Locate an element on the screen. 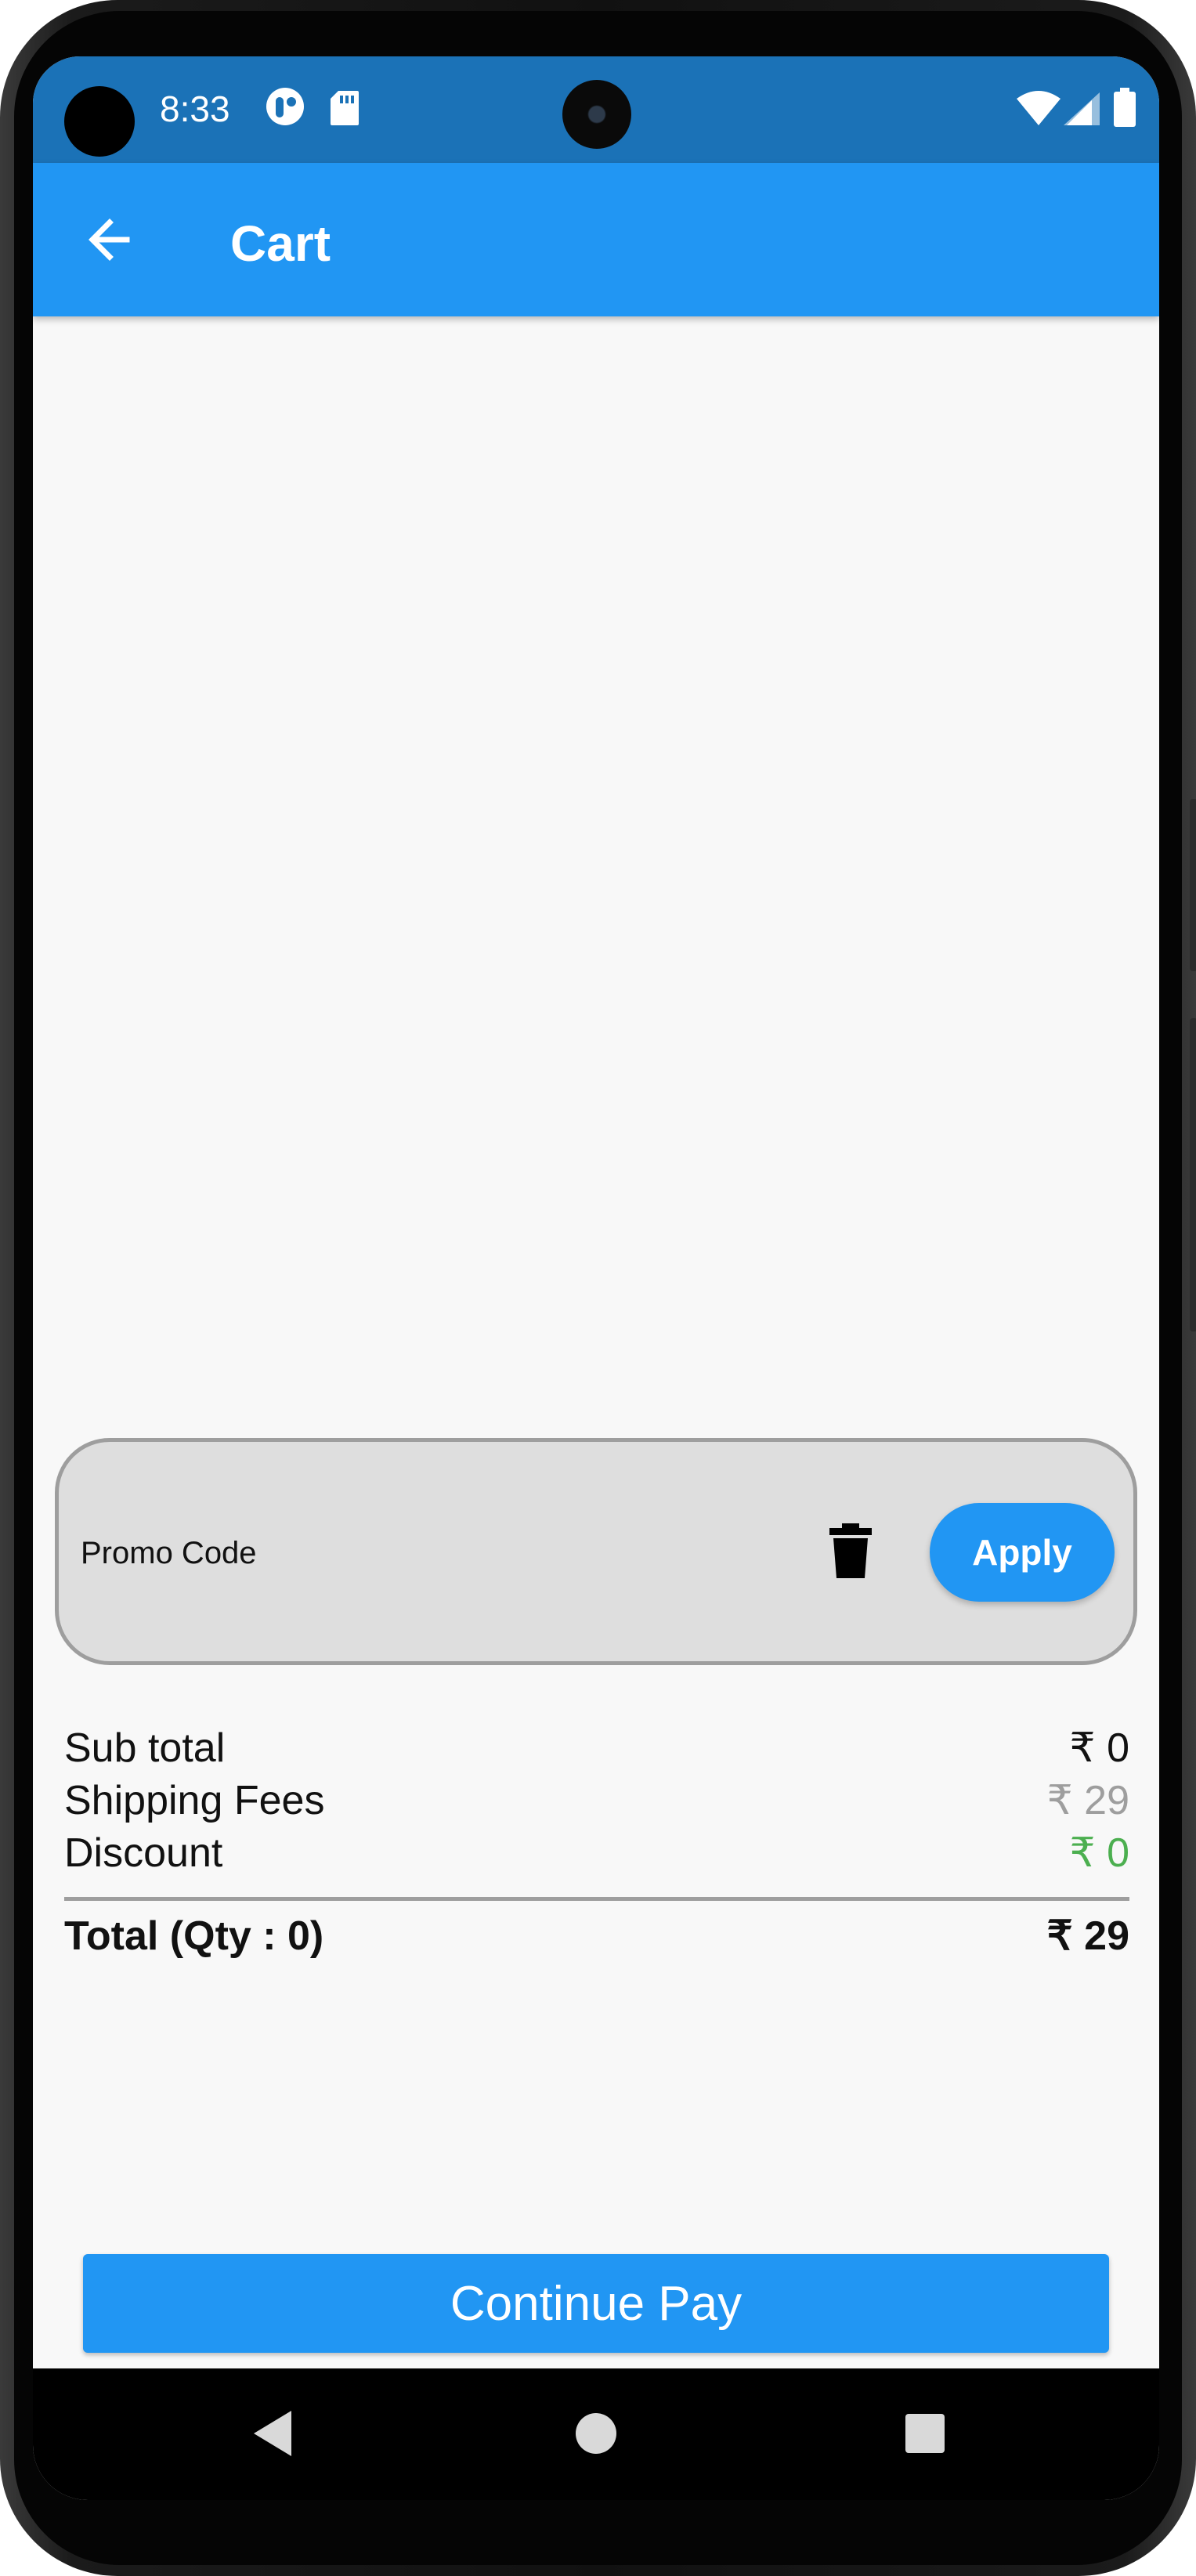 Image resolution: width=1196 pixels, height=2576 pixels. back-button is located at coordinates (109, 239).